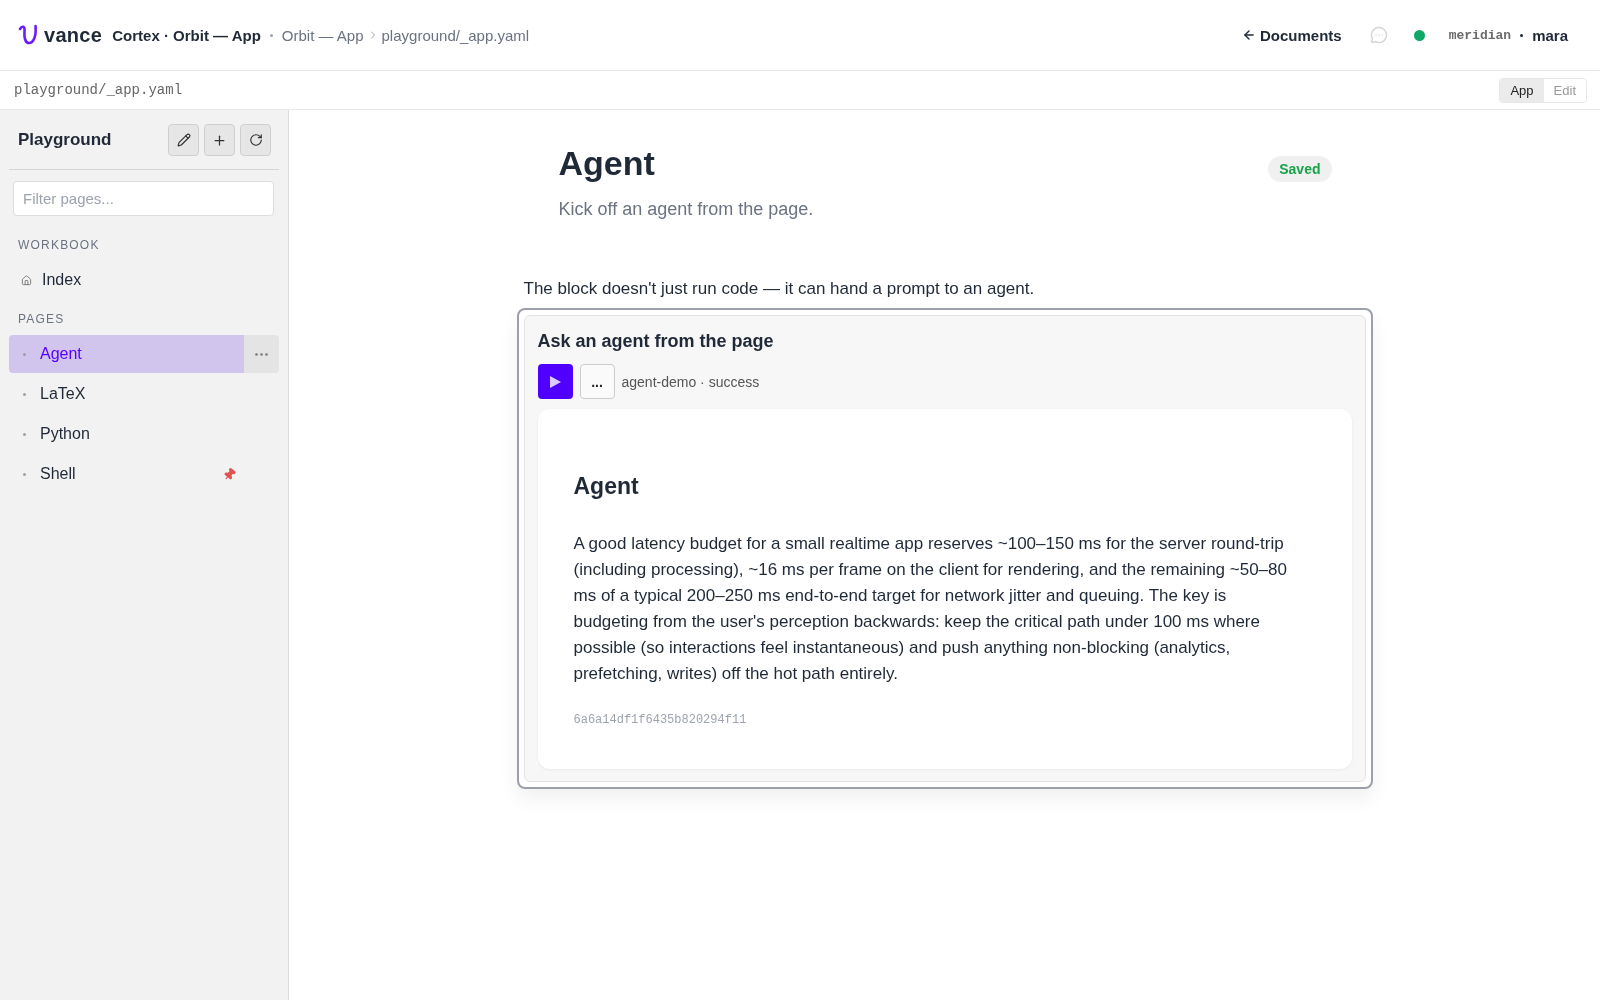  Describe the element at coordinates (1550, 35) in the screenshot. I see `user-name: mara` at that location.